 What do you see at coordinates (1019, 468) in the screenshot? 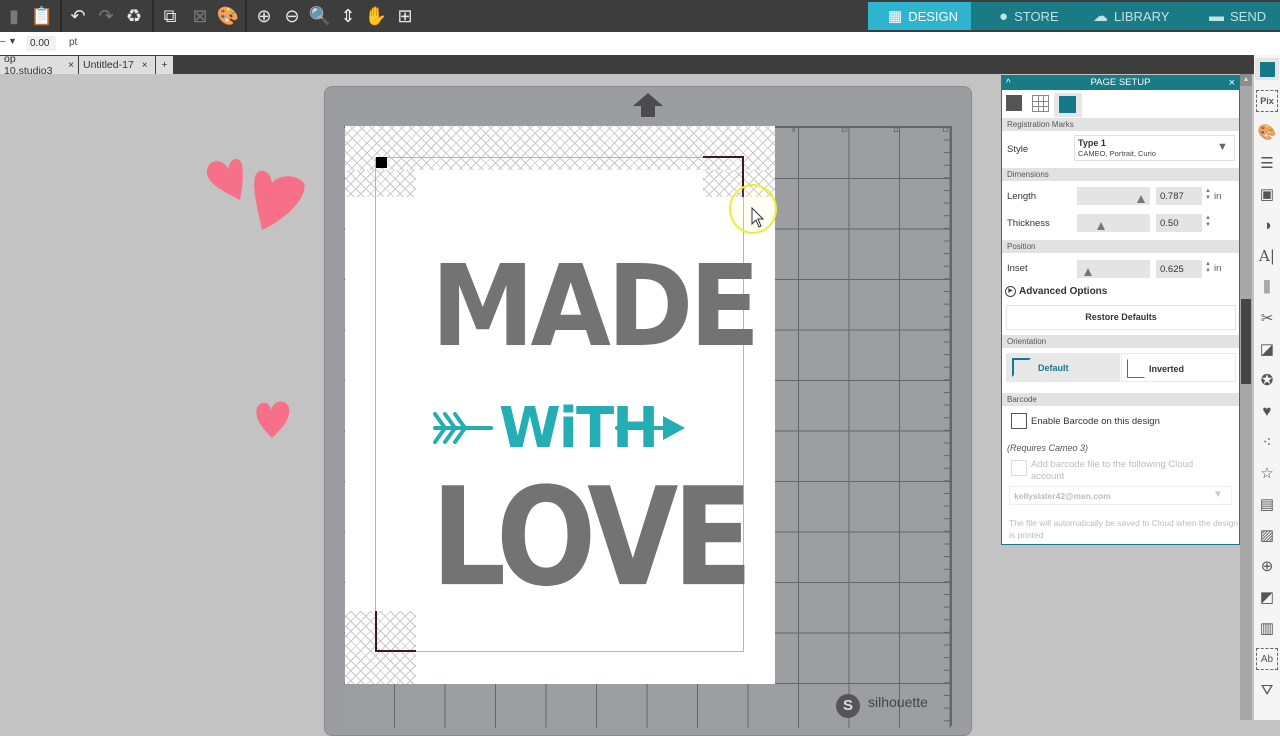
I see `add-barcode-checkbox` at bounding box center [1019, 468].